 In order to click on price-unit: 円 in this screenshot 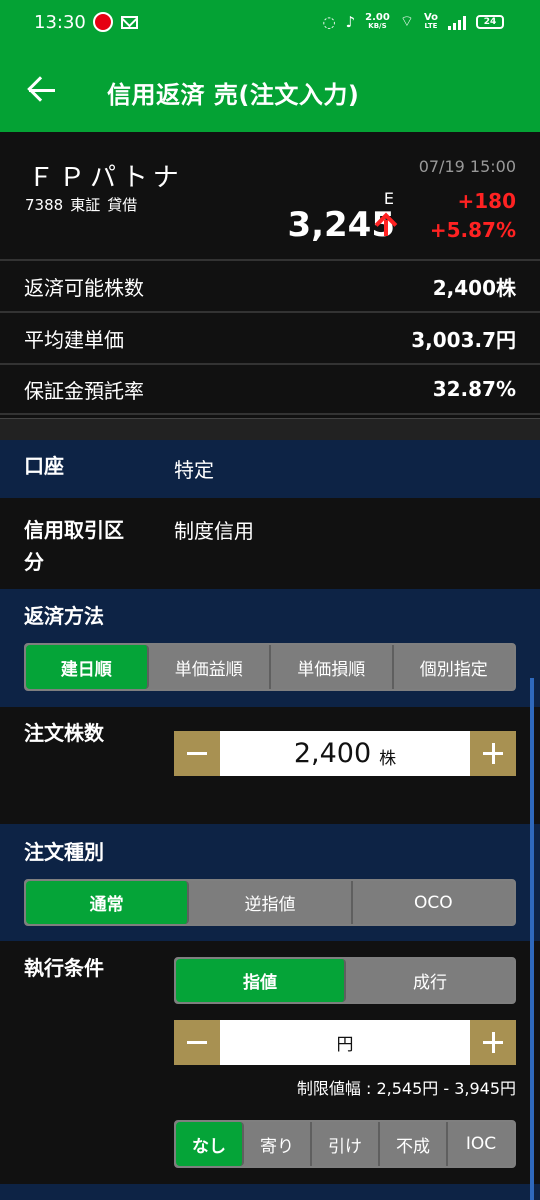, I will do `click(345, 1045)`.